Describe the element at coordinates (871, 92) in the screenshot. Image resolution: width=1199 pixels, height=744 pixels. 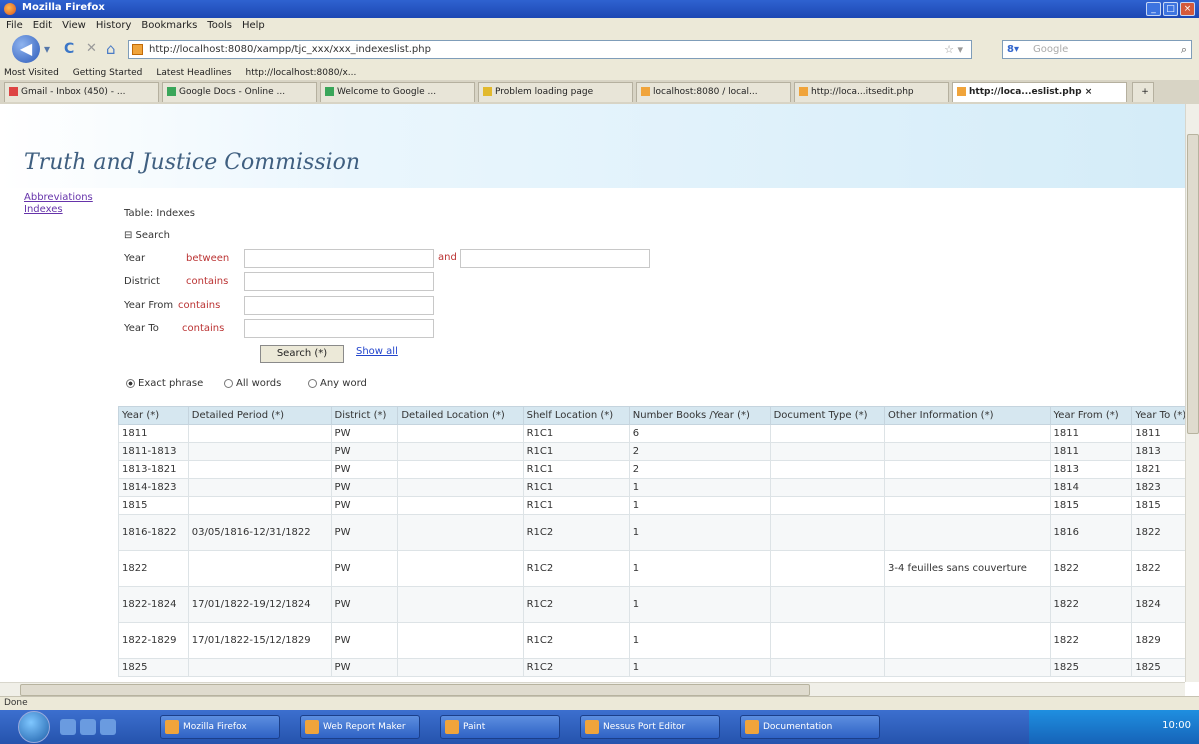
I see `tab-itsedit: http://loca...itsedit.php` at that location.